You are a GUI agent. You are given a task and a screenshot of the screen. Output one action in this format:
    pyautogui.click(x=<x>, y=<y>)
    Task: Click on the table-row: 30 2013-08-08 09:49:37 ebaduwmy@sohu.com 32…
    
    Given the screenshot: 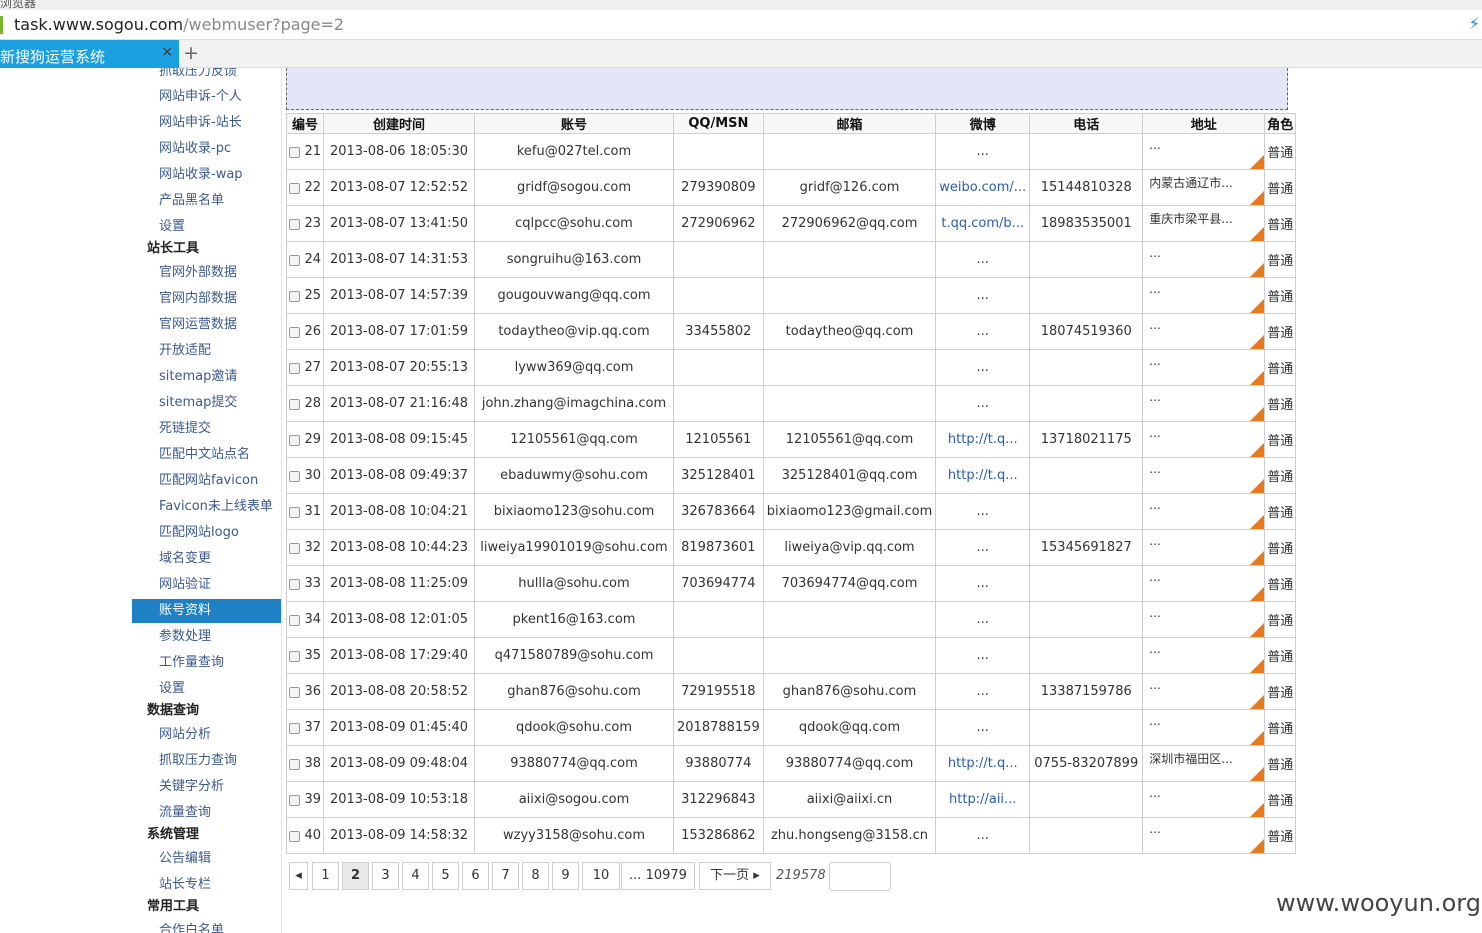 What is the action you would take?
    pyautogui.click(x=791, y=475)
    